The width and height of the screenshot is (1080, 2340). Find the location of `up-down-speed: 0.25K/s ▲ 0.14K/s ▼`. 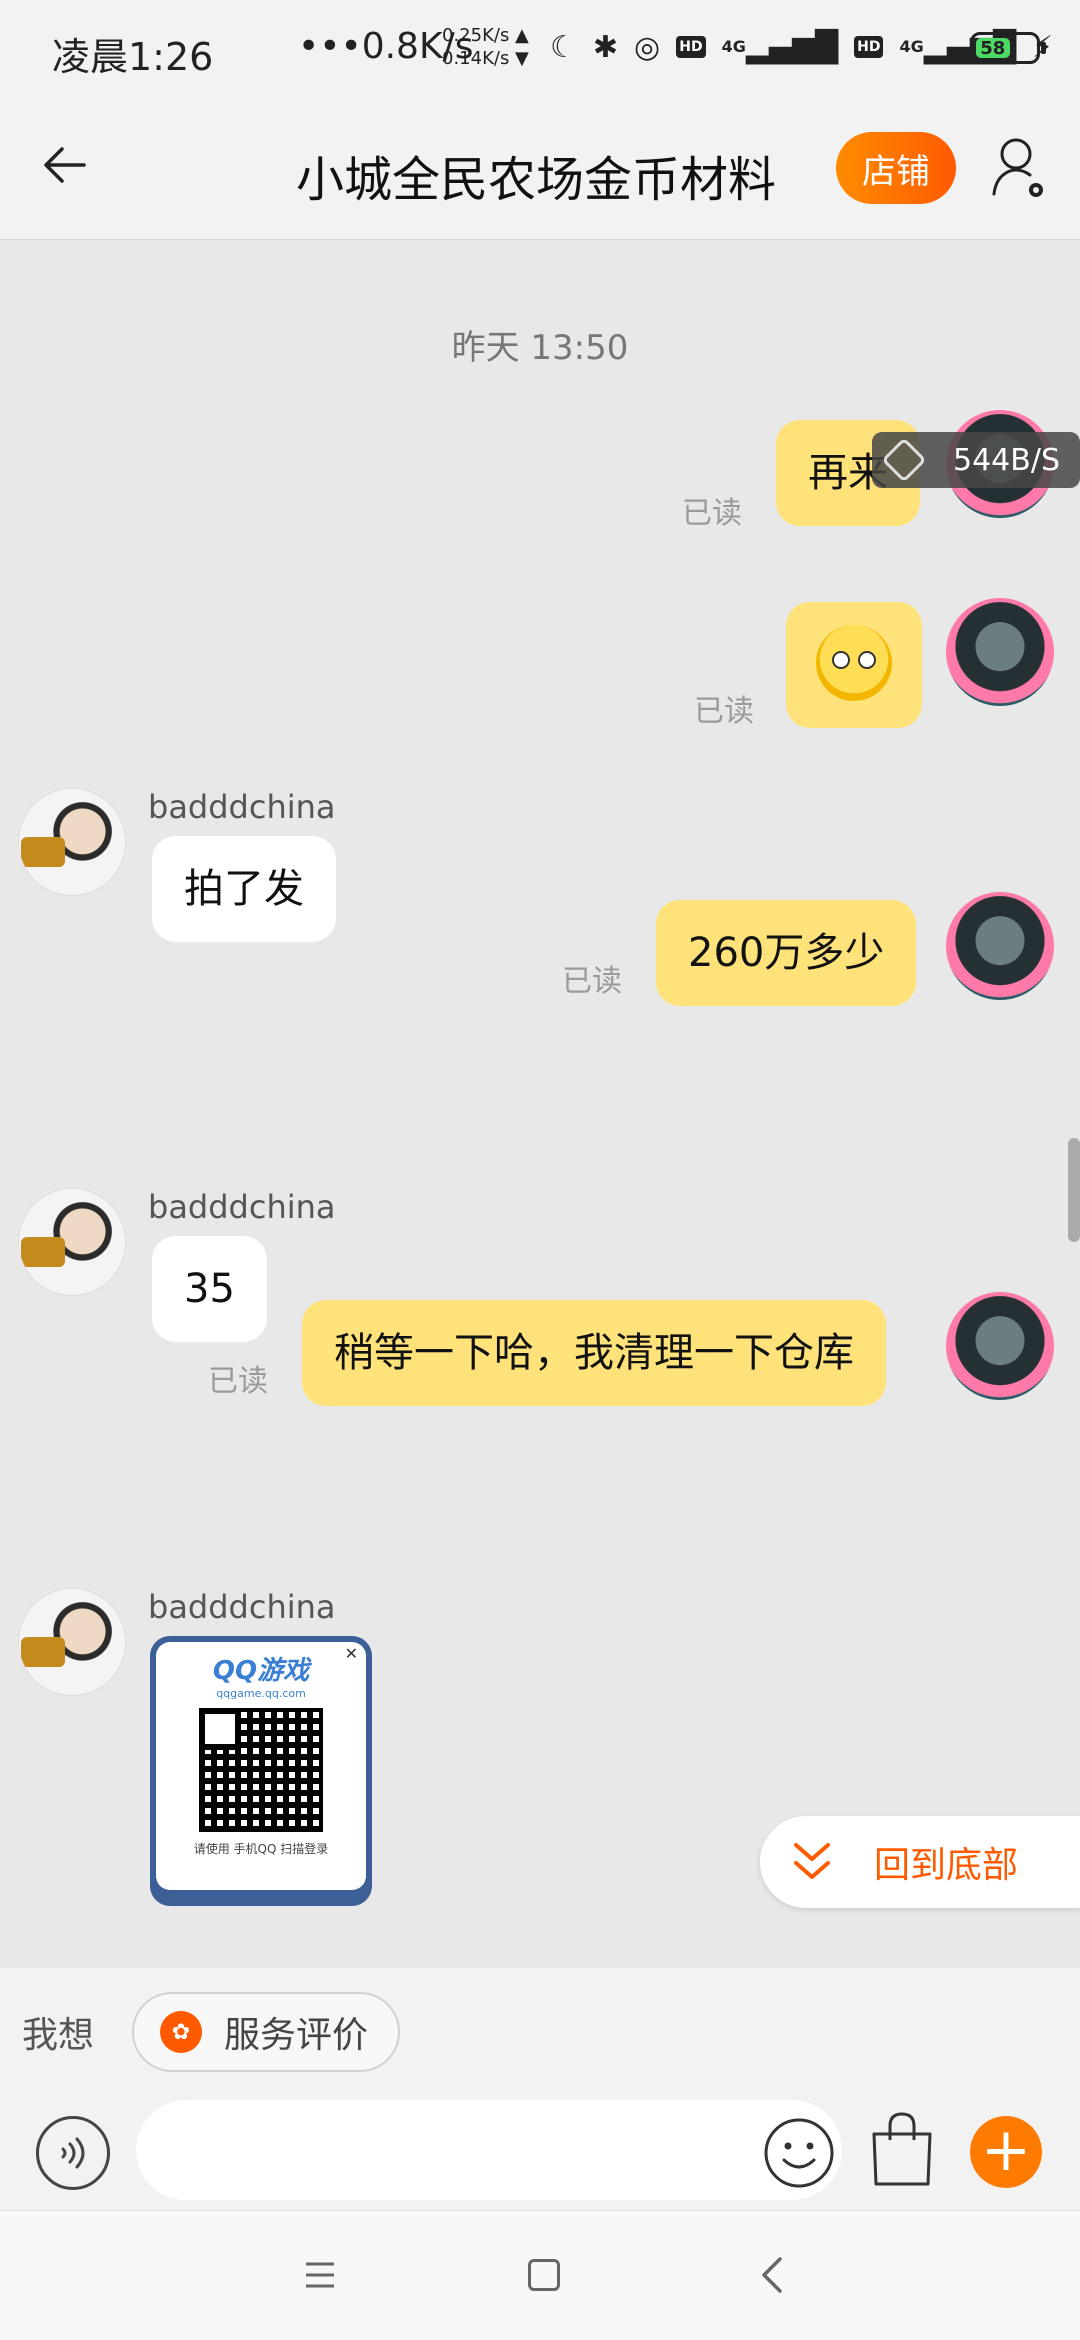

up-down-speed: 0.25K/s ▲ 0.14K/s ▼ is located at coordinates (485, 47).